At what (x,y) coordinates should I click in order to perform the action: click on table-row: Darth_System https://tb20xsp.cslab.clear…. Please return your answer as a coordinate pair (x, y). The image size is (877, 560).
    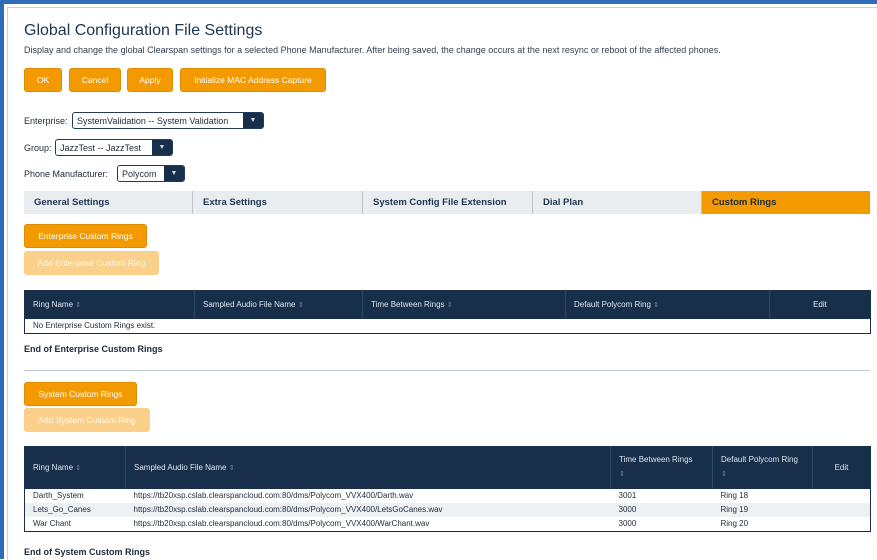
    Looking at the image, I should click on (448, 496).